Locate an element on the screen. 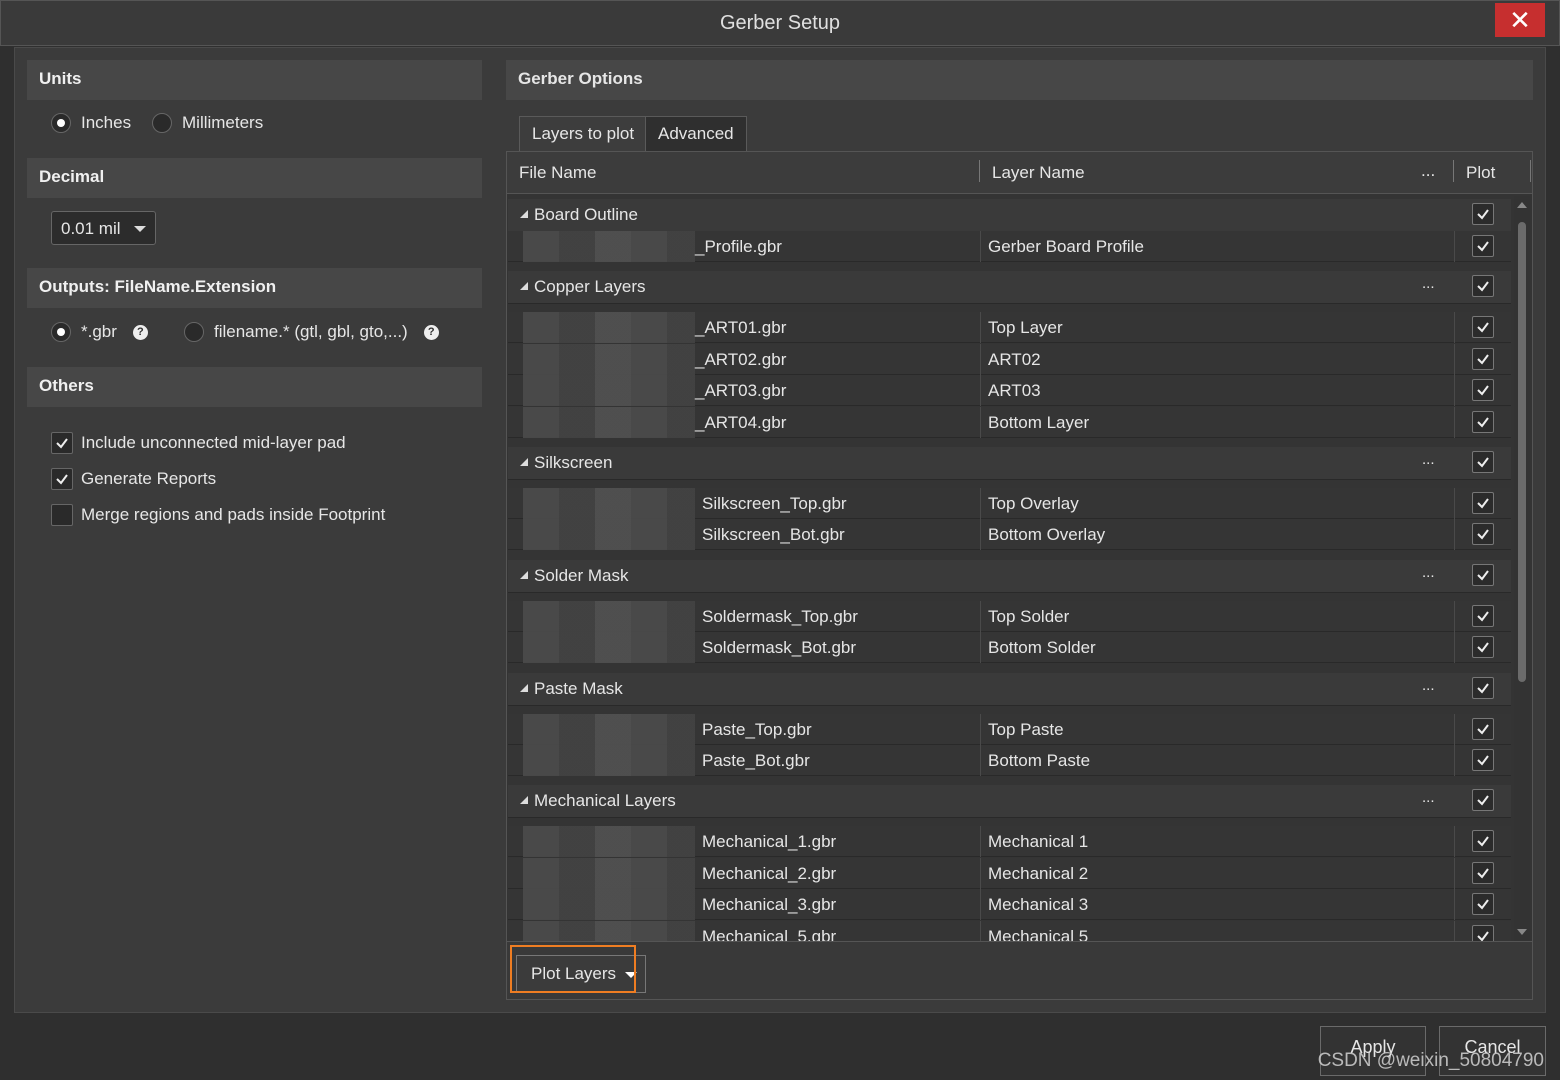  close-button: ✕ is located at coordinates (1520, 20).